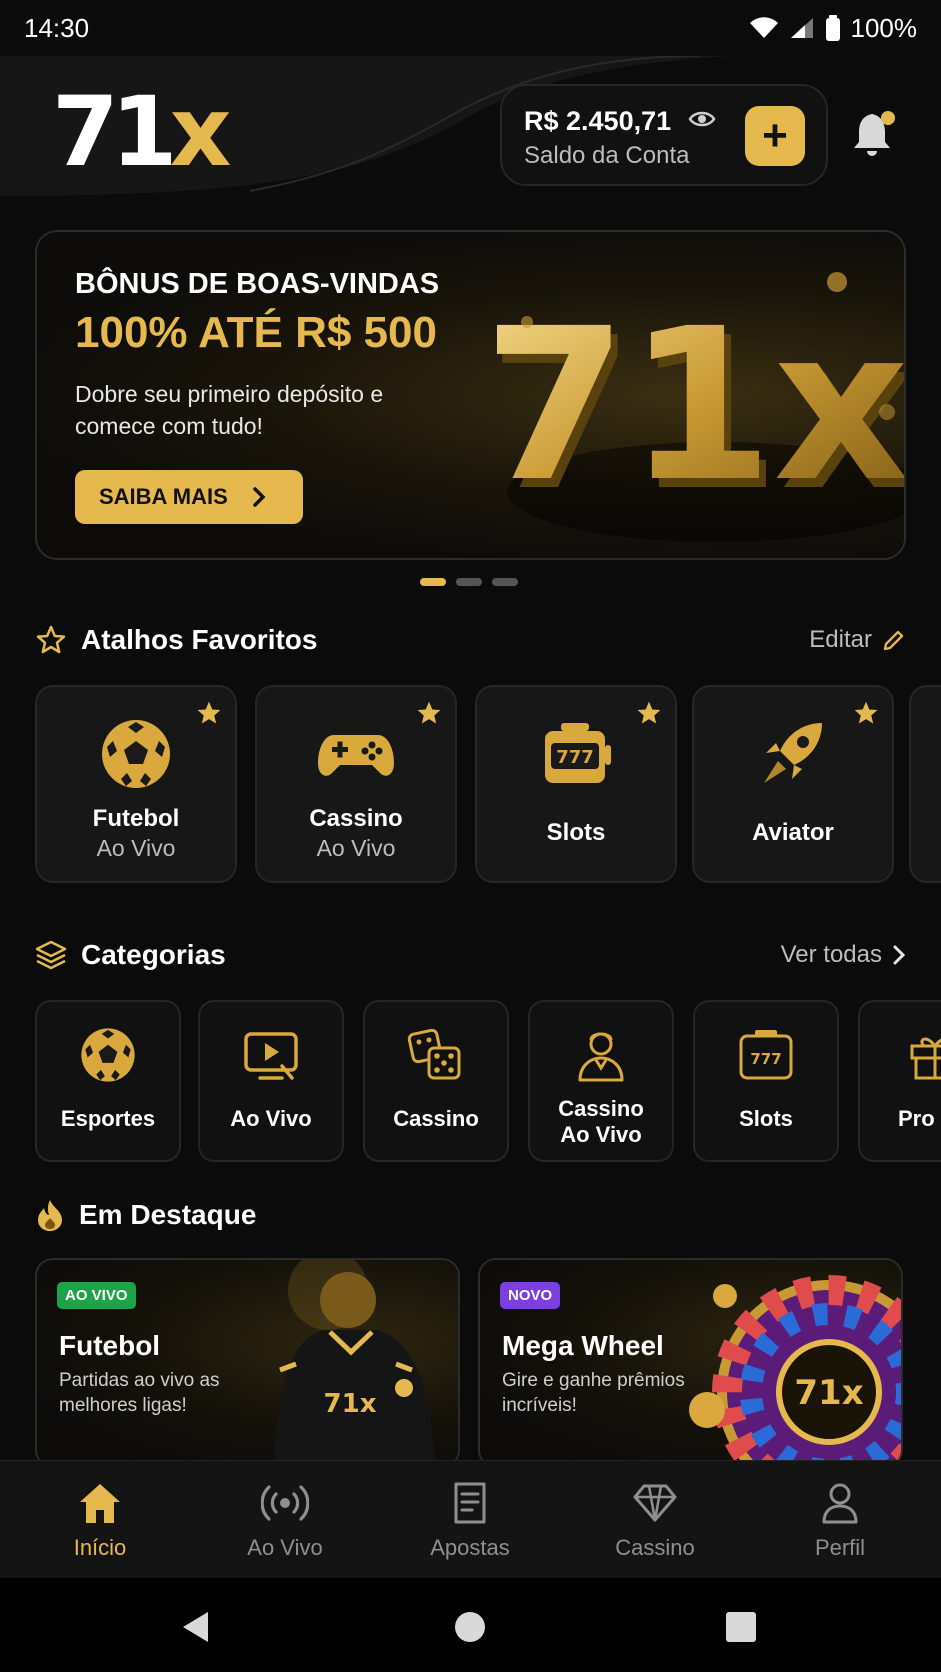 This screenshot has height=1672, width=941. Describe the element at coordinates (470, 131) in the screenshot. I see `app-header: 71x R$ 2.450,71 Saldo da Conta +` at that location.